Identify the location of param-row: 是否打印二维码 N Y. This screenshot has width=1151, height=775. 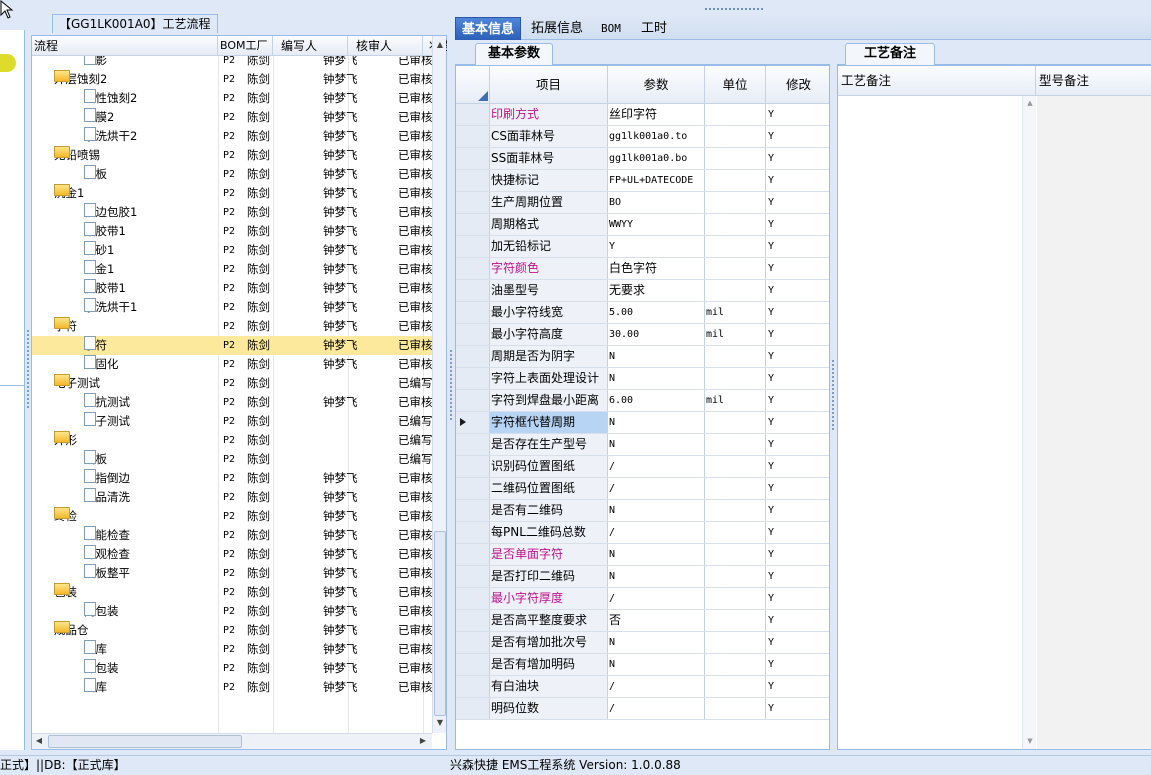
(642, 577).